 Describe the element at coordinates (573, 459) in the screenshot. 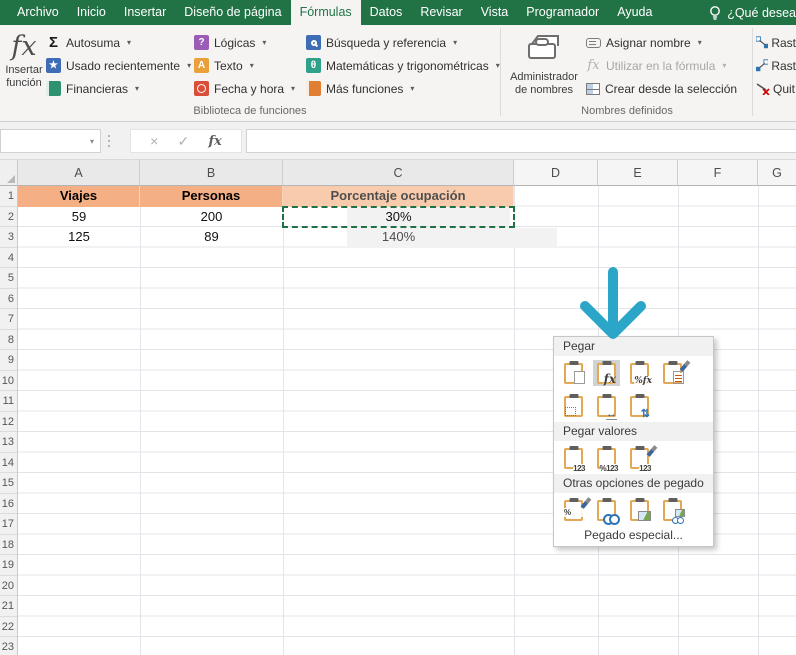

I see `paste-values-icon: 123` at that location.